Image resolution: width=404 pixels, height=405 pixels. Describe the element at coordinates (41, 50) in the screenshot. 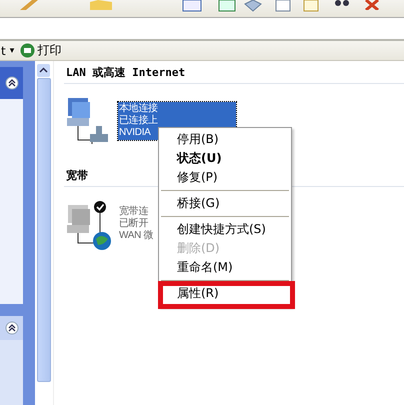

I see `print-button: 打印` at that location.